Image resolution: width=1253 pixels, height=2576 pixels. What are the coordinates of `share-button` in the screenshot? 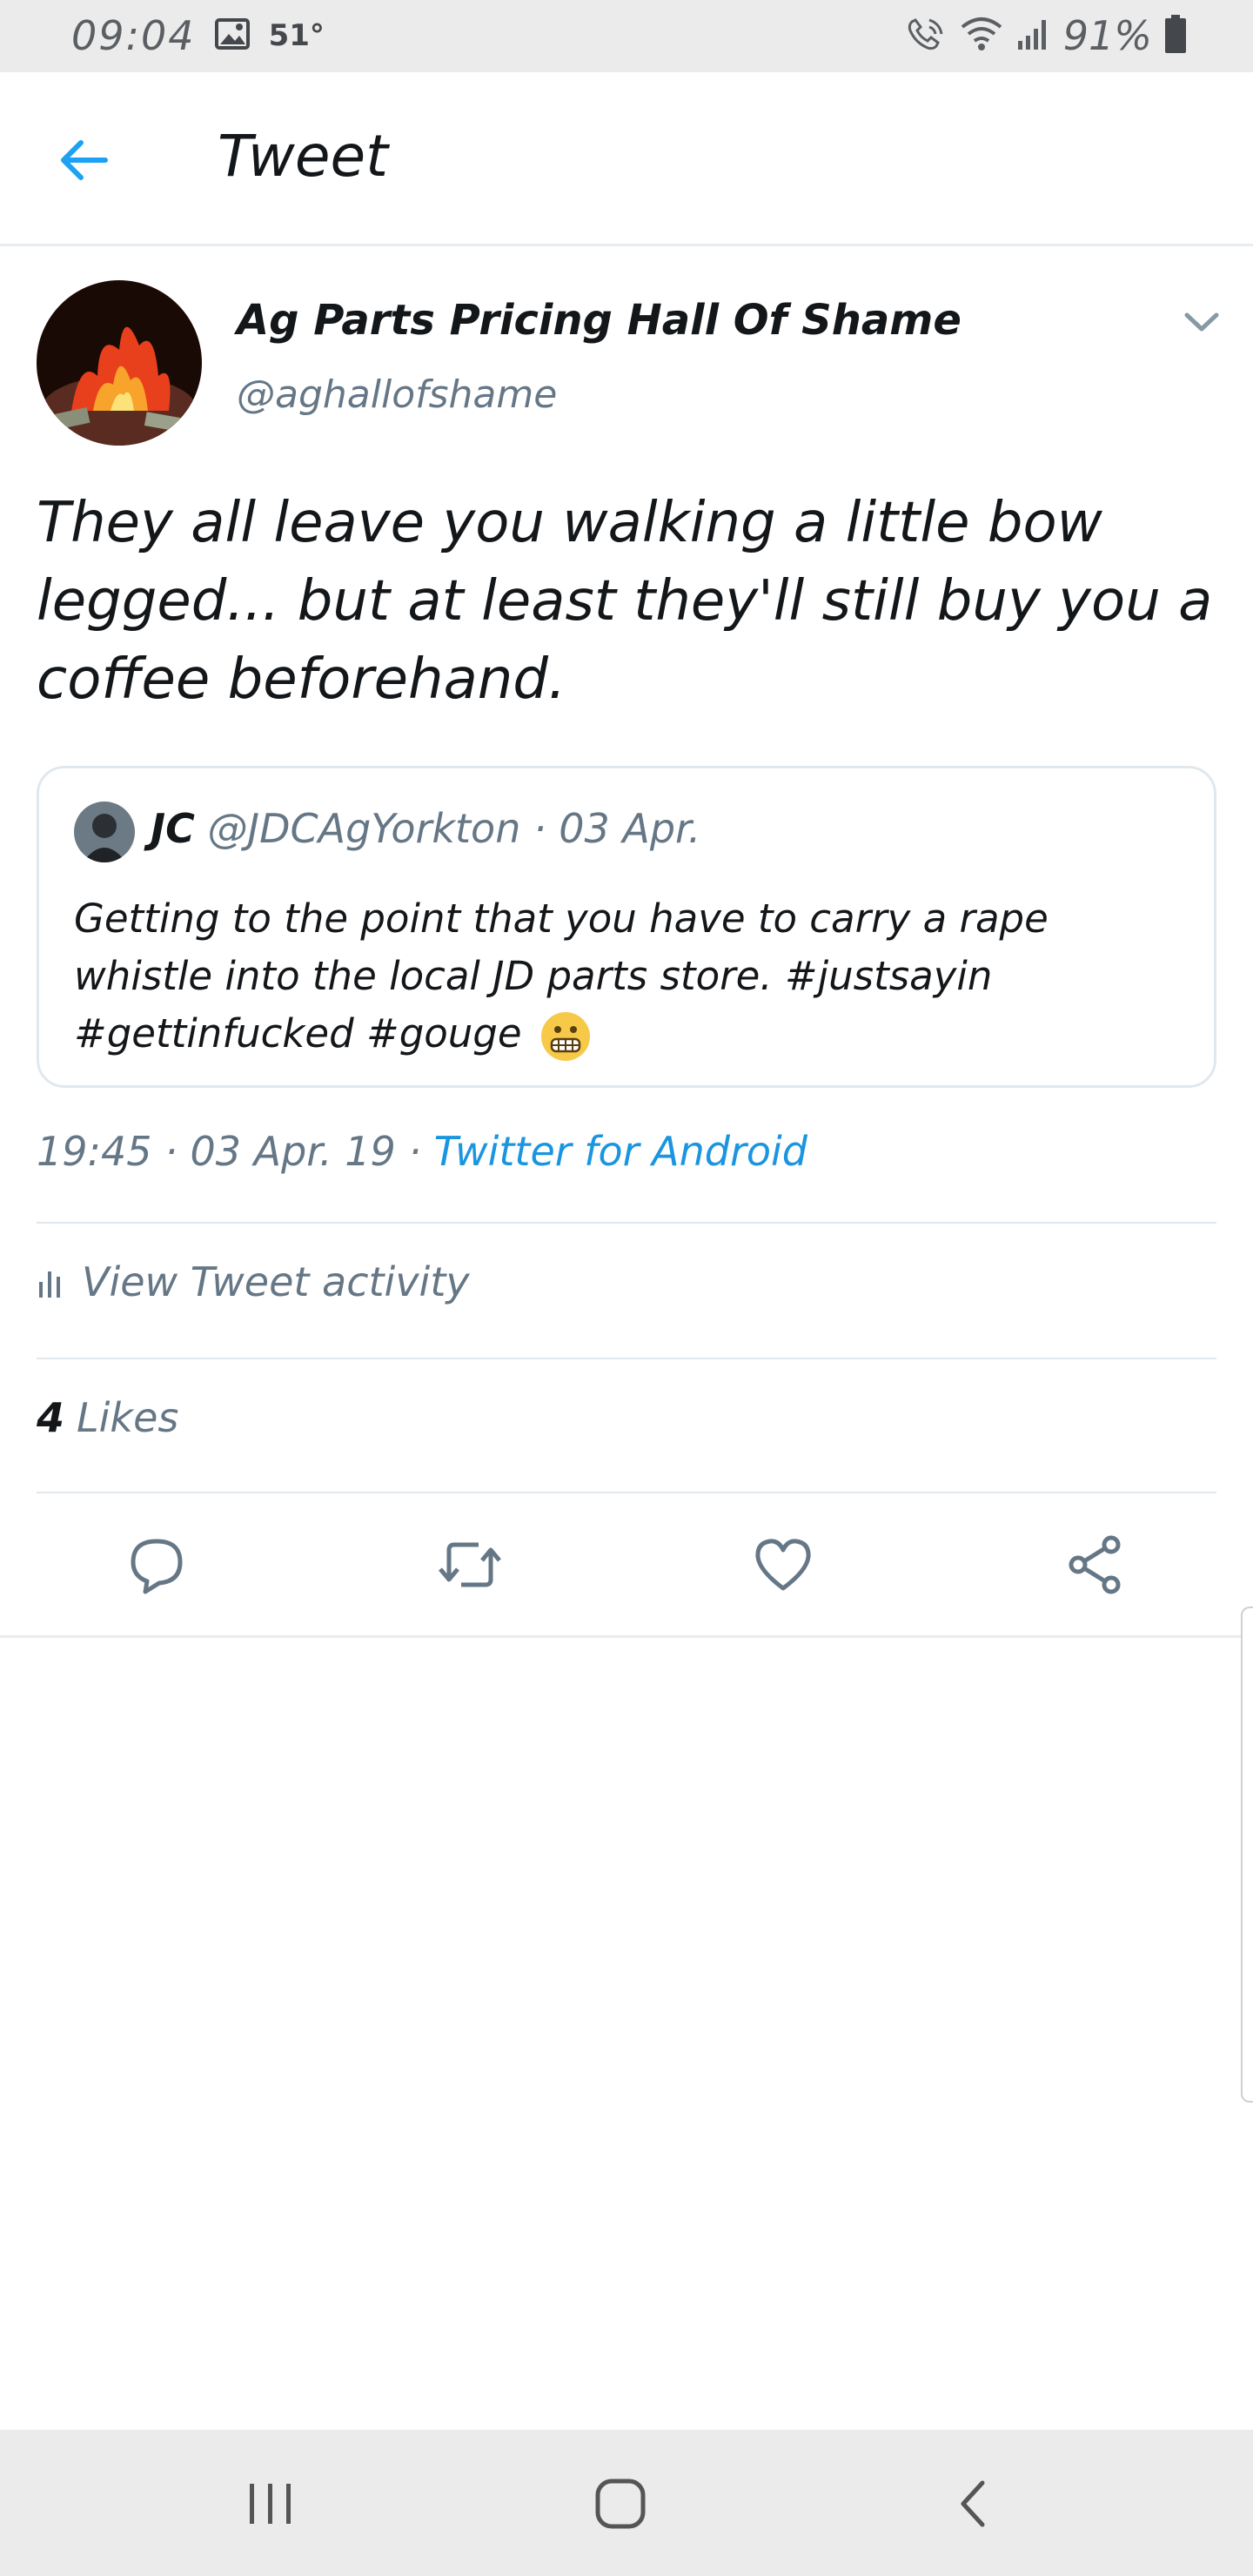 It's located at (1096, 1565).